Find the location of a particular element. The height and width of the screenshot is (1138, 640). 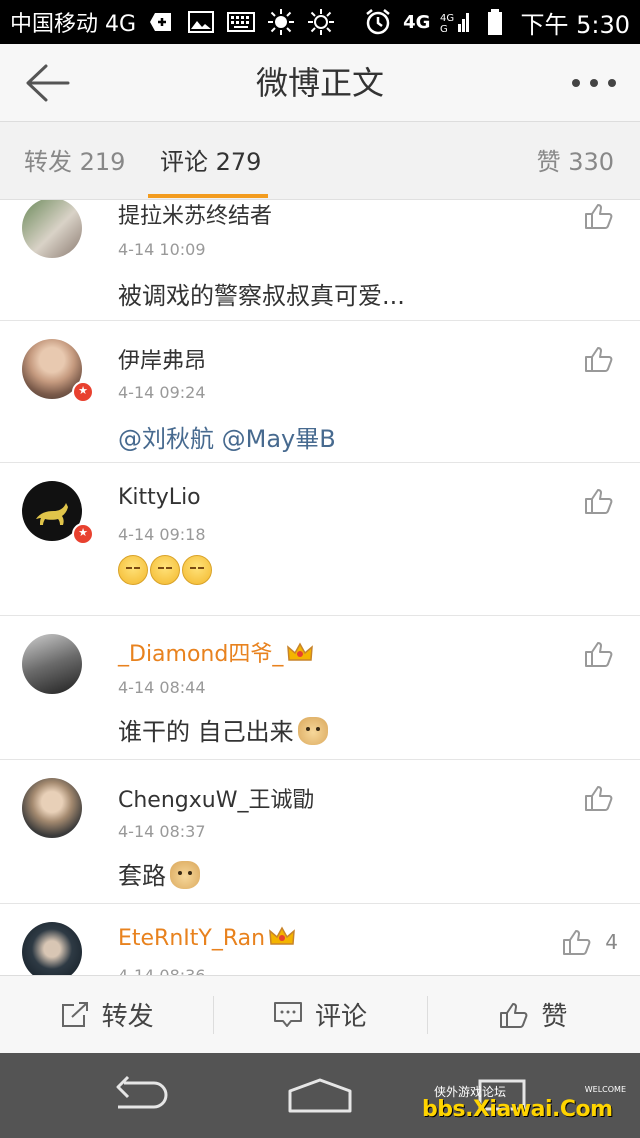

svg-text: 4G is located at coordinates (447, 18).